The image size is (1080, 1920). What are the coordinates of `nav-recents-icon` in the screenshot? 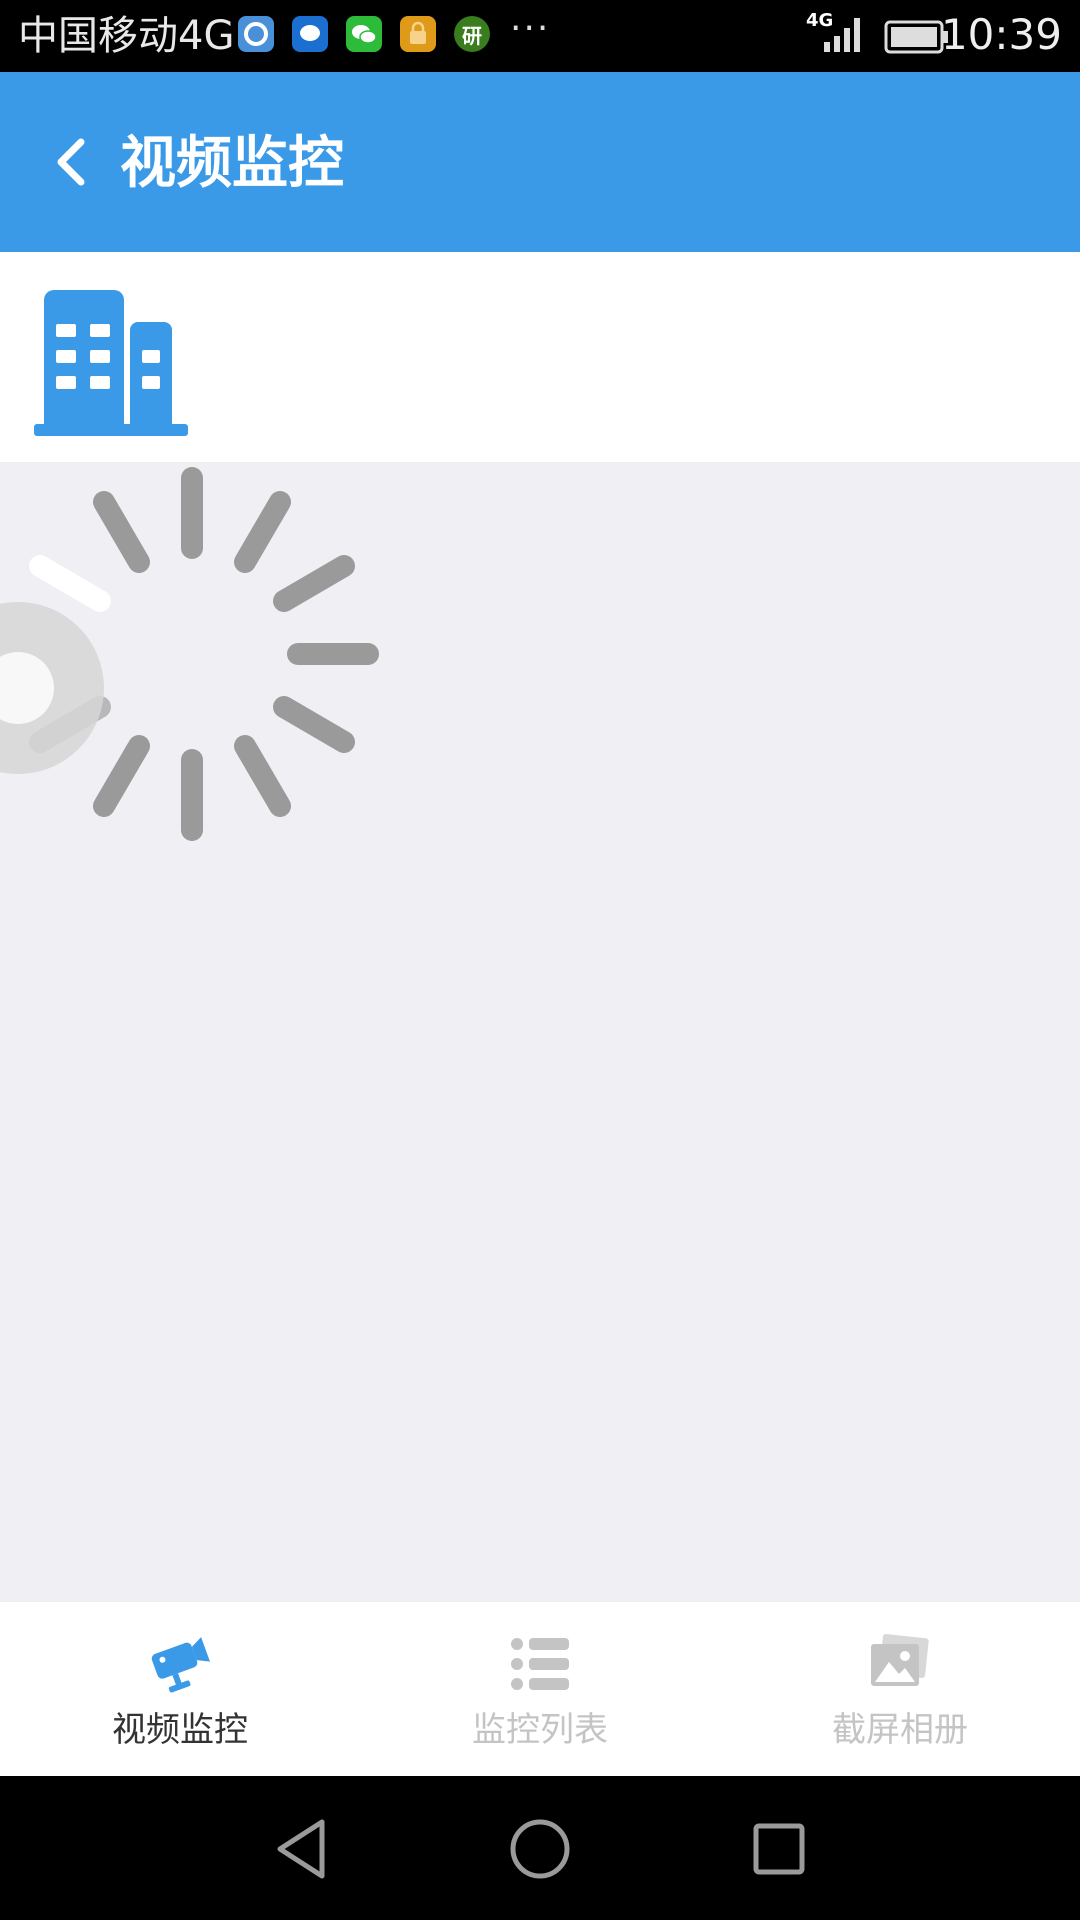 It's located at (779, 1849).